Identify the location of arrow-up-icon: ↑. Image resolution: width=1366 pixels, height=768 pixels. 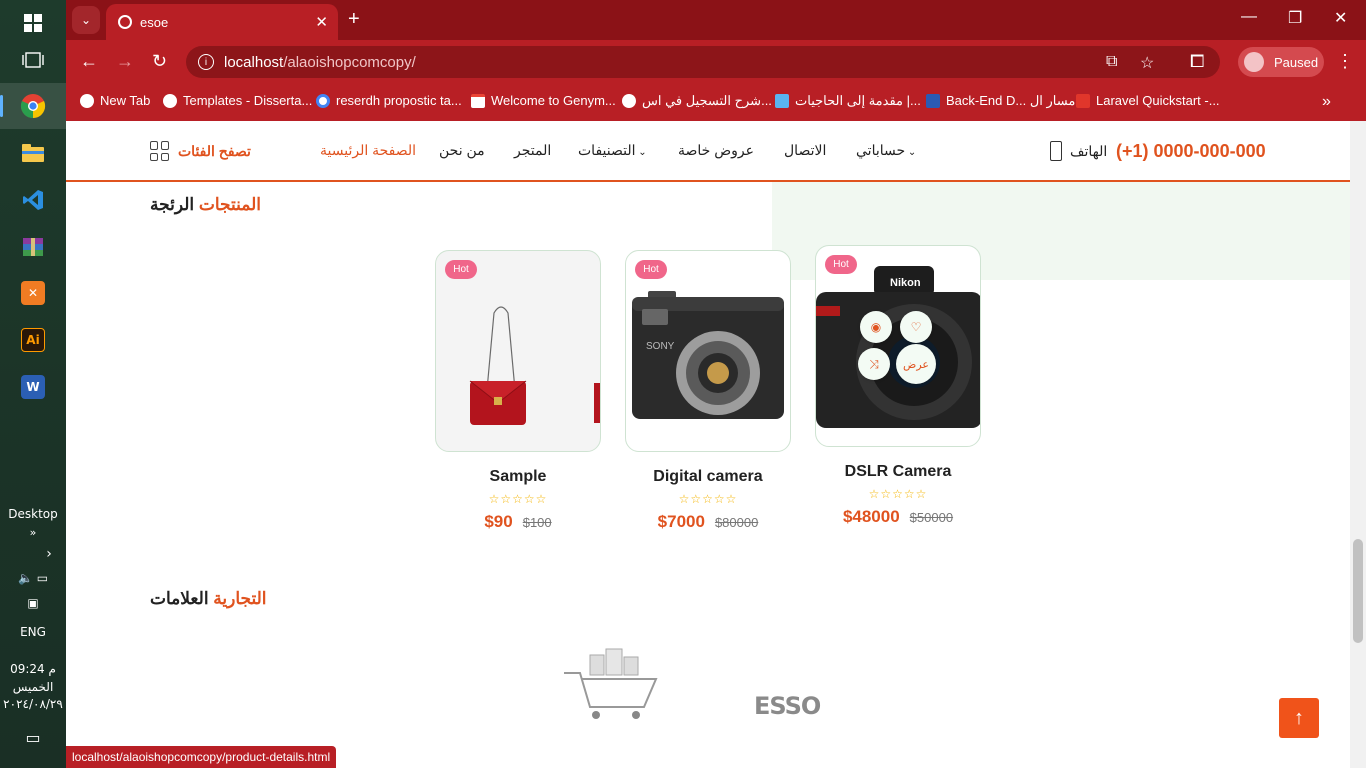
(1299, 717).